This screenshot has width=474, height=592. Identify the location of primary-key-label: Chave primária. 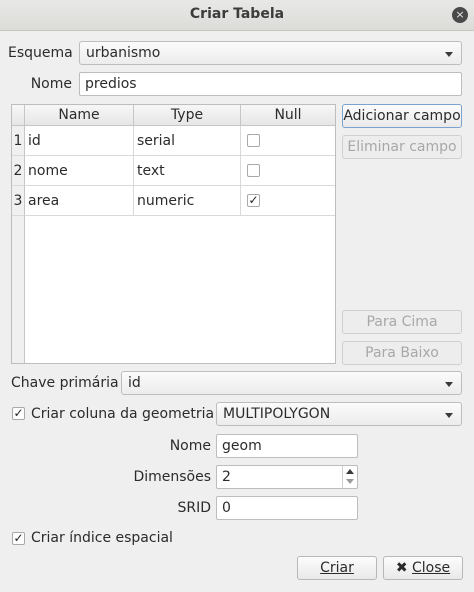
(65, 383).